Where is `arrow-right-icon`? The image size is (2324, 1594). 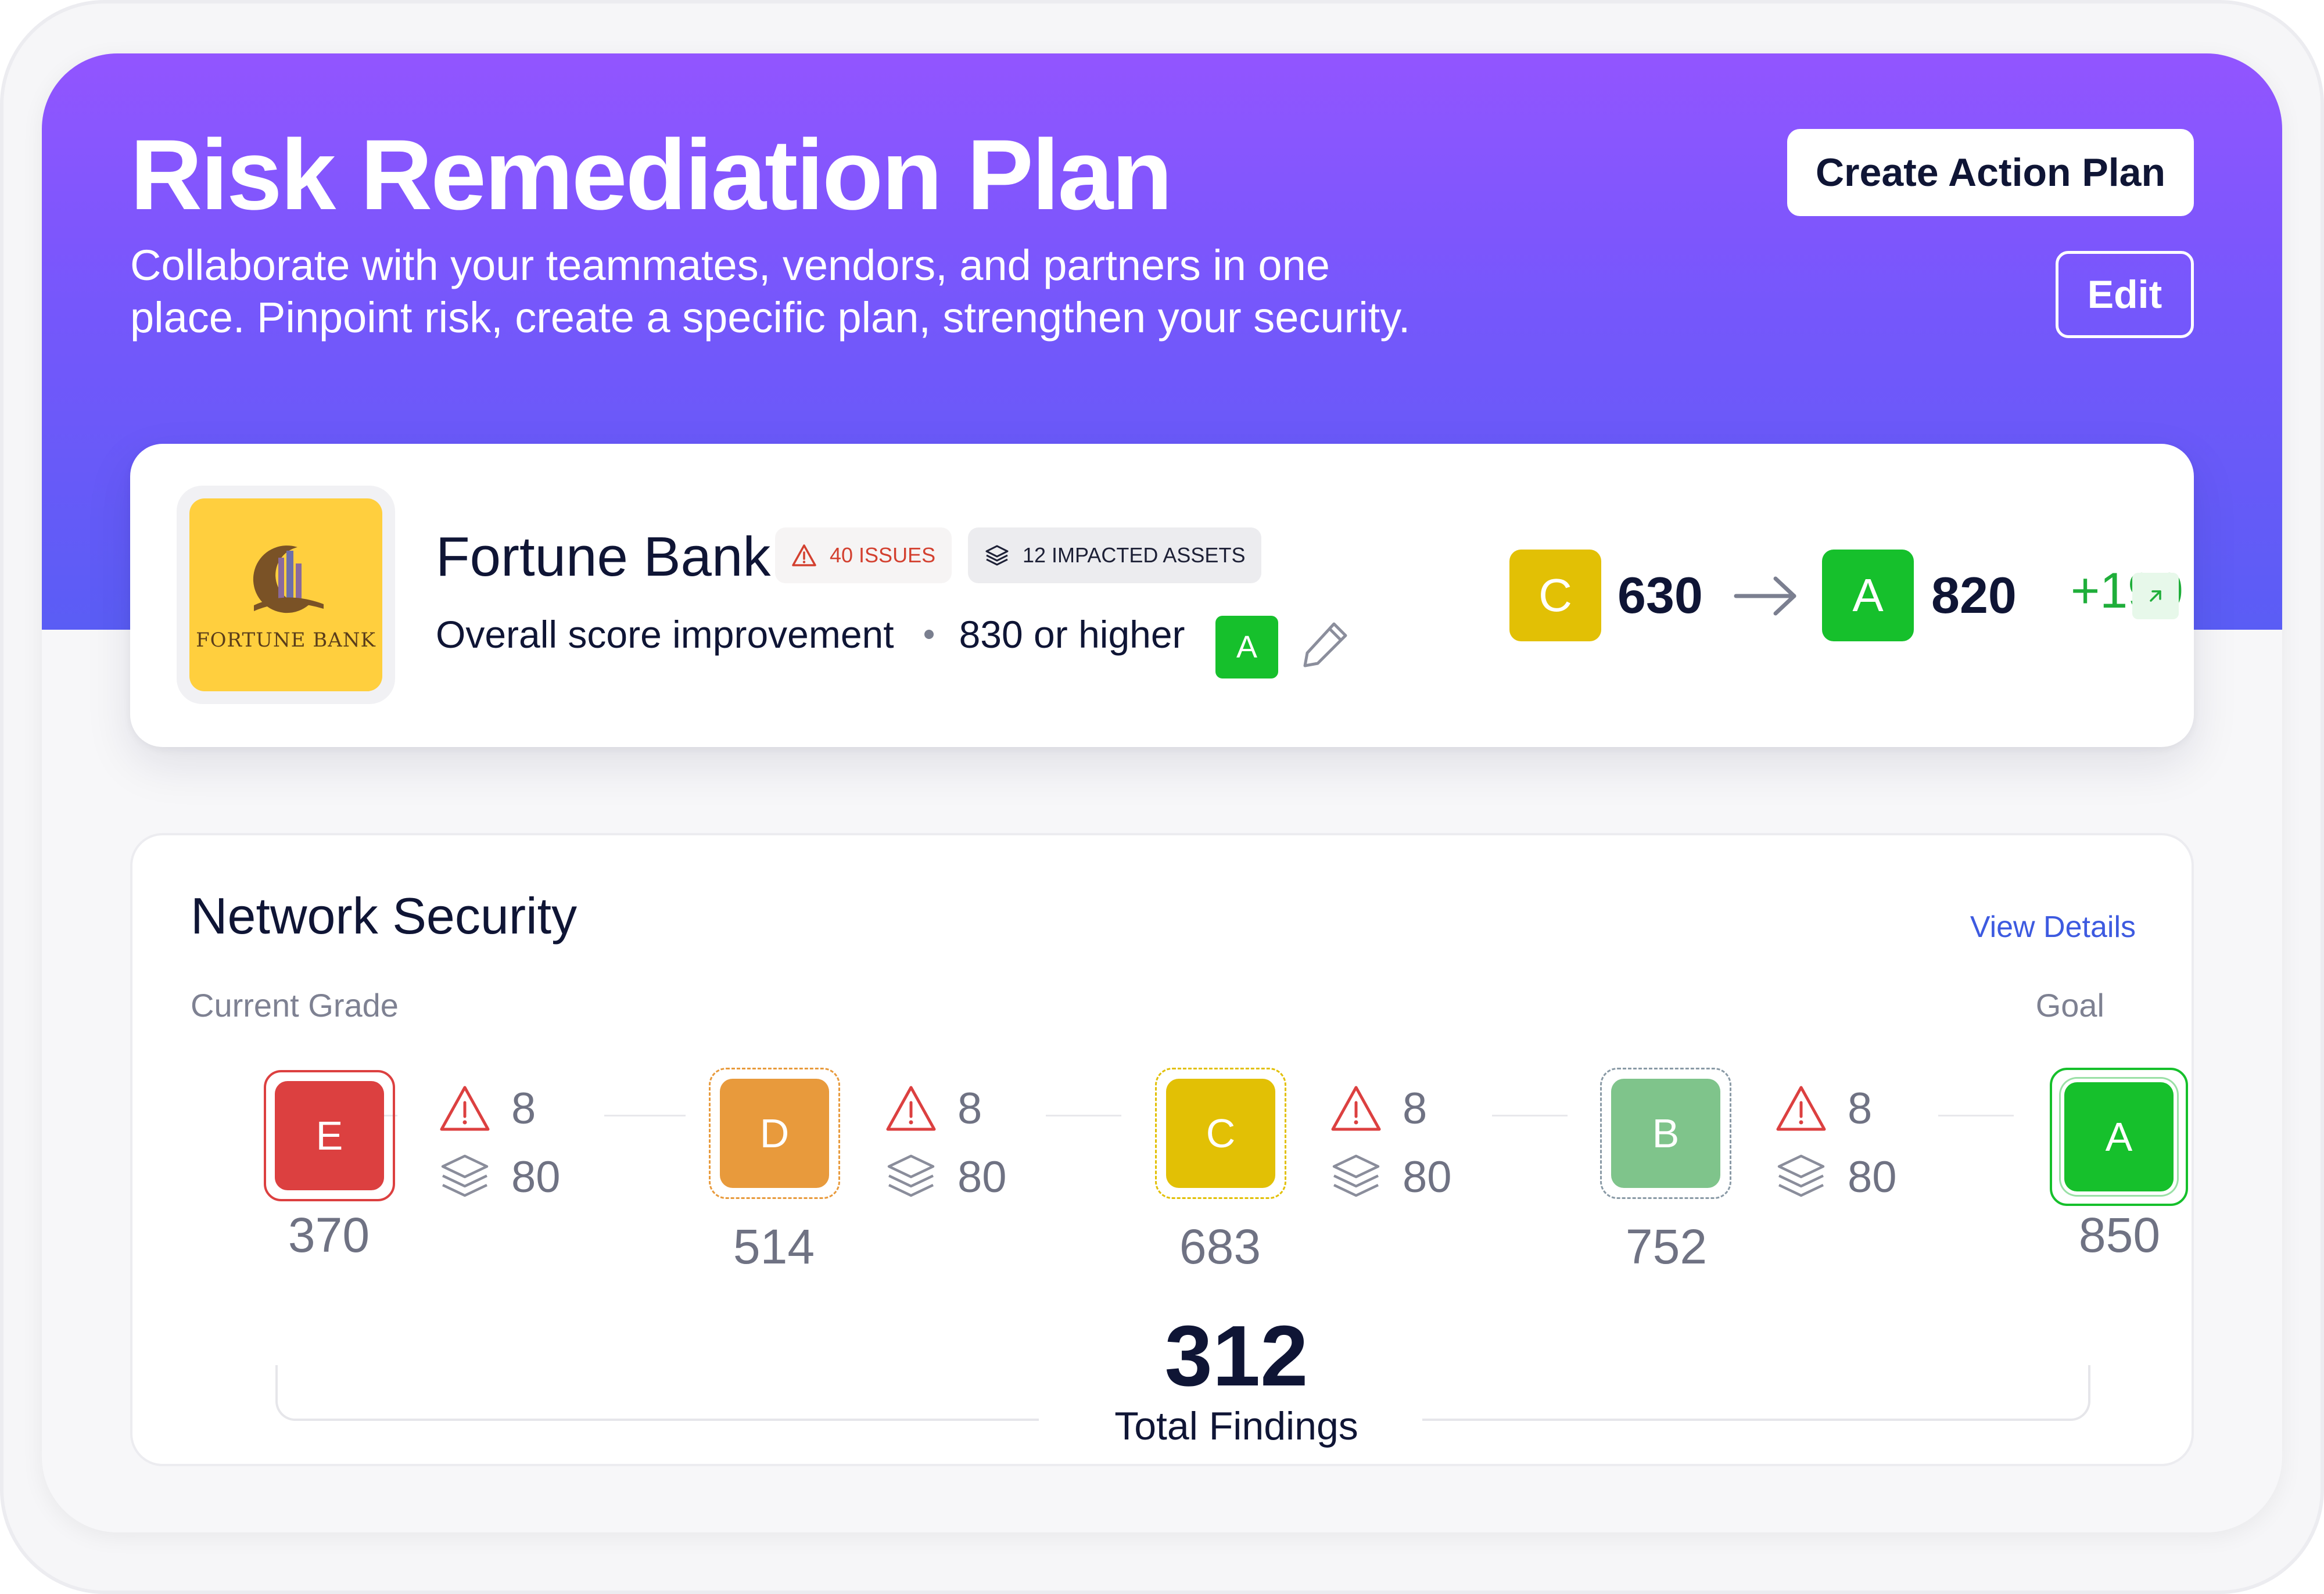
arrow-right-icon is located at coordinates (1765, 596).